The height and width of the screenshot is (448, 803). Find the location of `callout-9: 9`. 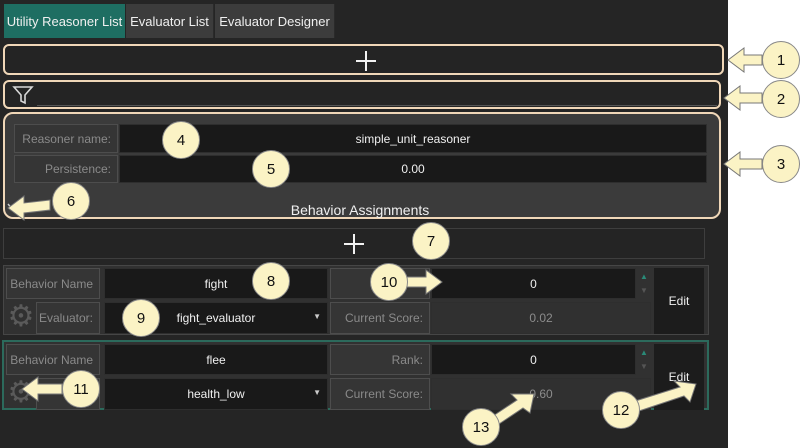

callout-9: 9 is located at coordinates (141, 318).